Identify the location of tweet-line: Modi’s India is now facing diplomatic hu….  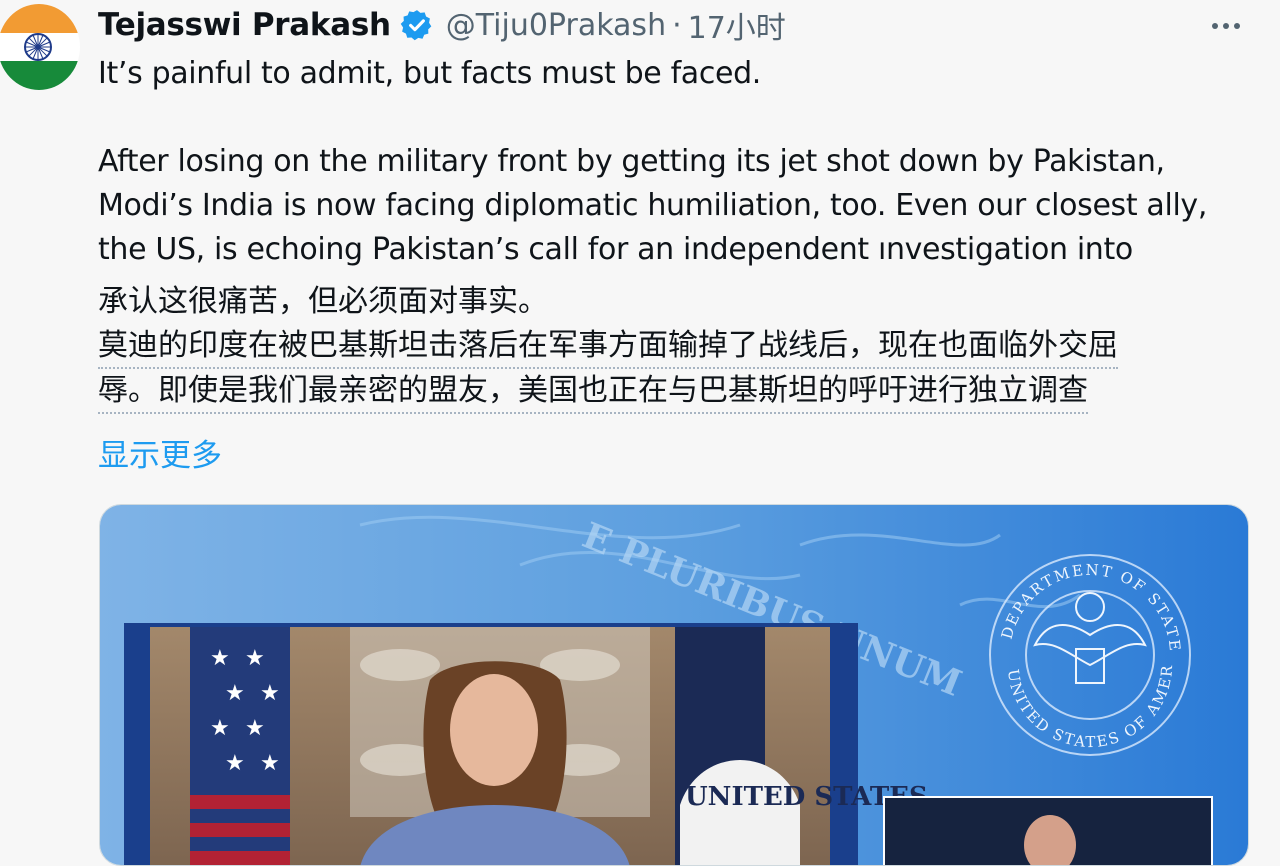
(653, 205).